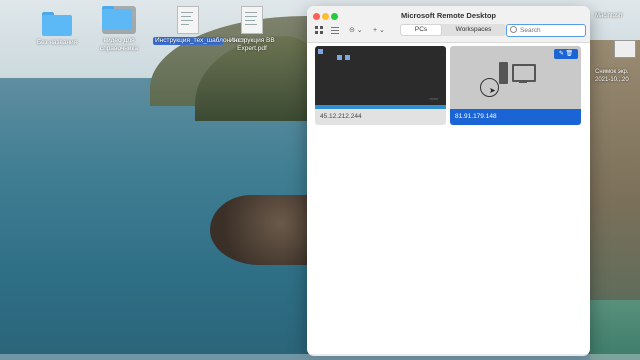 The width and height of the screenshot is (640, 360). I want to click on grid-view-button, so click(319, 31).